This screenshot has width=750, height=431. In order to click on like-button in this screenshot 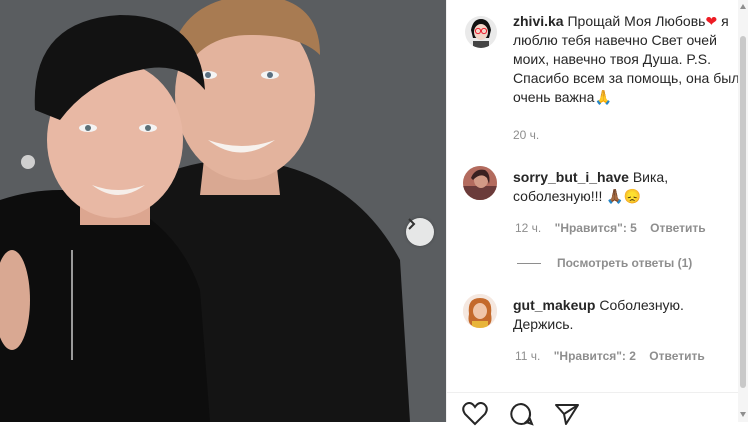, I will do `click(475, 416)`.